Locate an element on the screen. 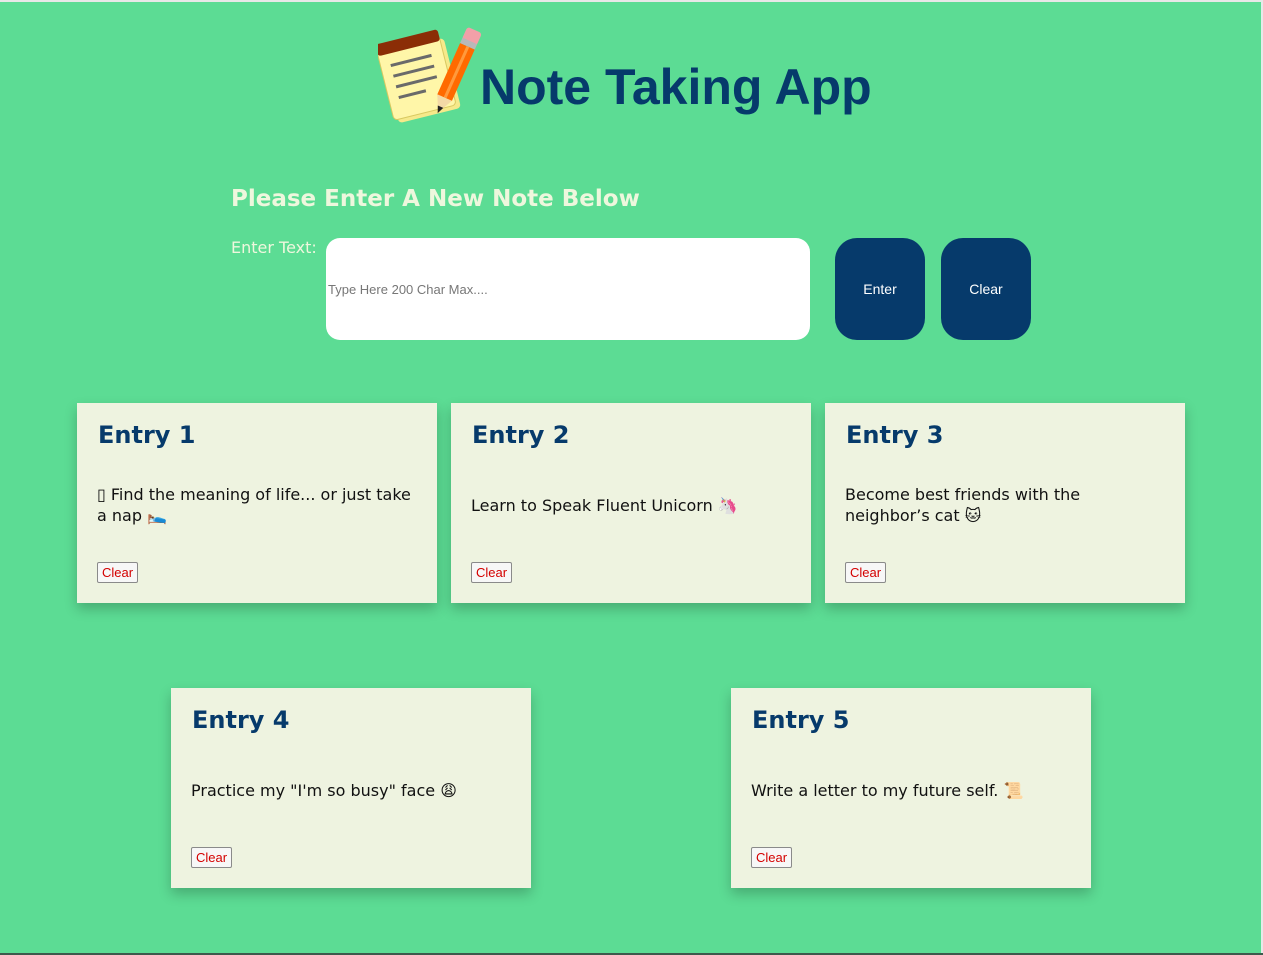 This screenshot has height=955, width=1263. form-prompt: Please Enter A New Note Below is located at coordinates (435, 199).